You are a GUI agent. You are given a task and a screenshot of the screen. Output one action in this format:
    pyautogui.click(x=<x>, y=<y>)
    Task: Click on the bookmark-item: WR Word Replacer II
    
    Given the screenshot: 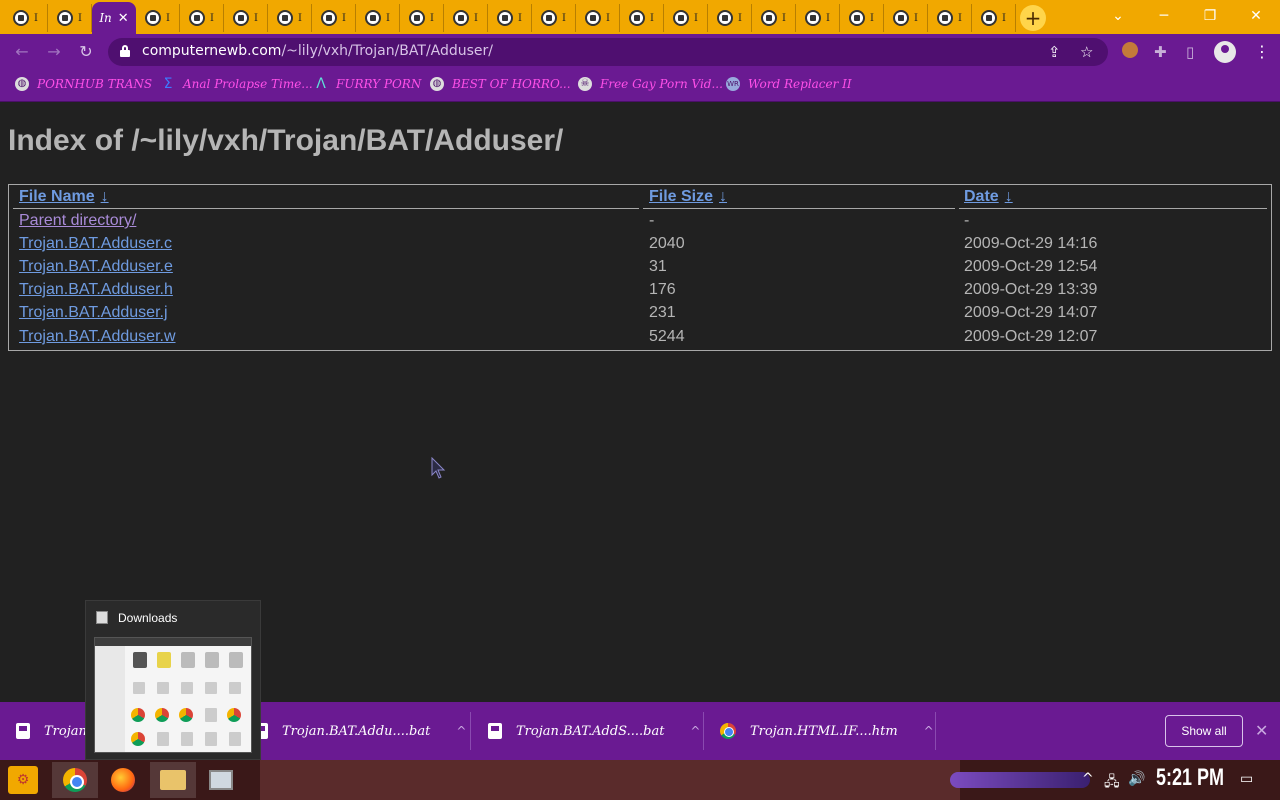 What is the action you would take?
    pyautogui.click(x=789, y=84)
    